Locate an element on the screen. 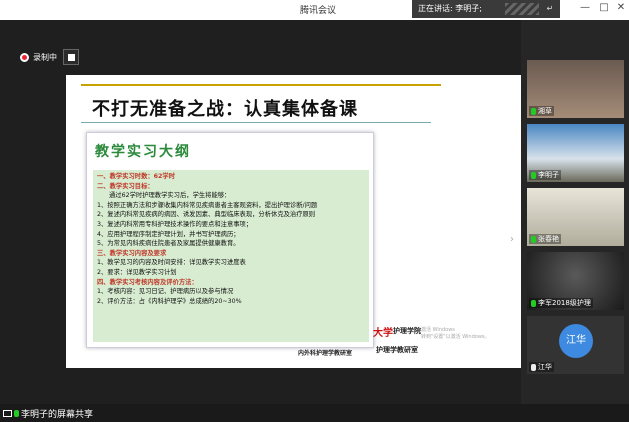  recording-indicator: 录制中 is located at coordinates (49, 57).